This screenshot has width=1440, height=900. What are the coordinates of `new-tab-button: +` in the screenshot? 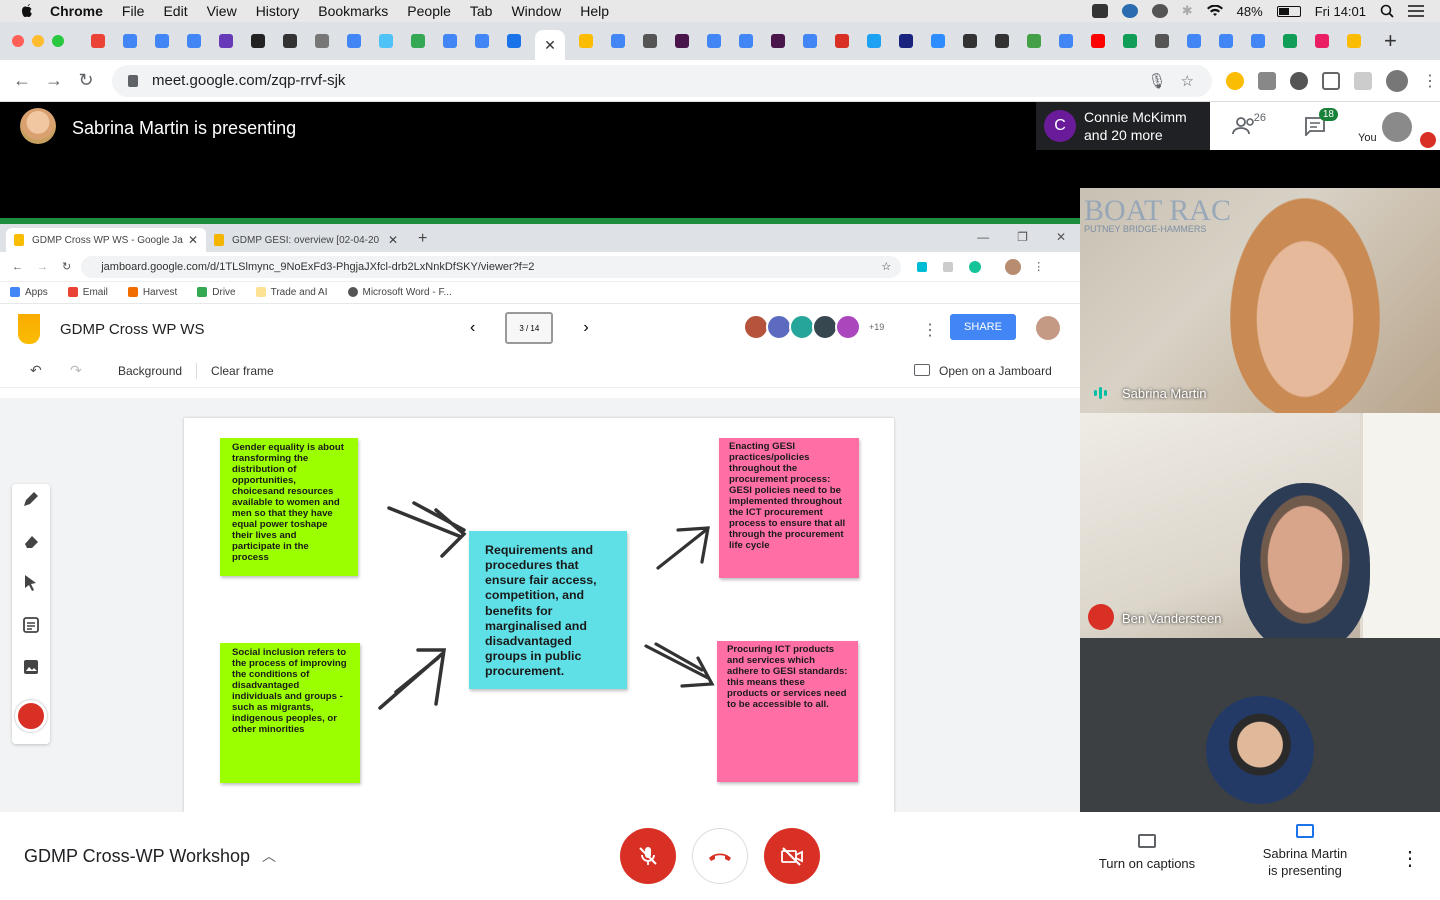 It's located at (1390, 41).